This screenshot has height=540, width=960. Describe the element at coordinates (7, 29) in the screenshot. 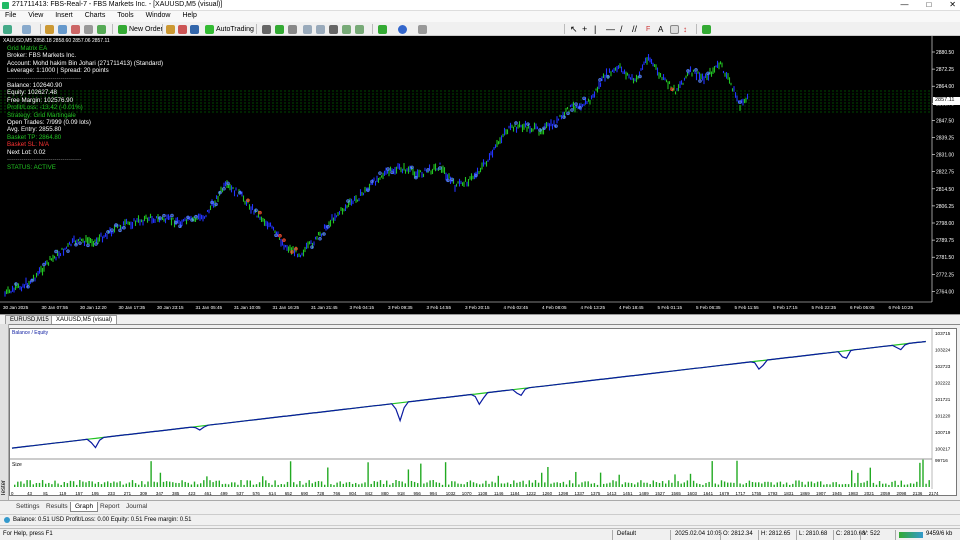

I see `new-chart-button` at that location.